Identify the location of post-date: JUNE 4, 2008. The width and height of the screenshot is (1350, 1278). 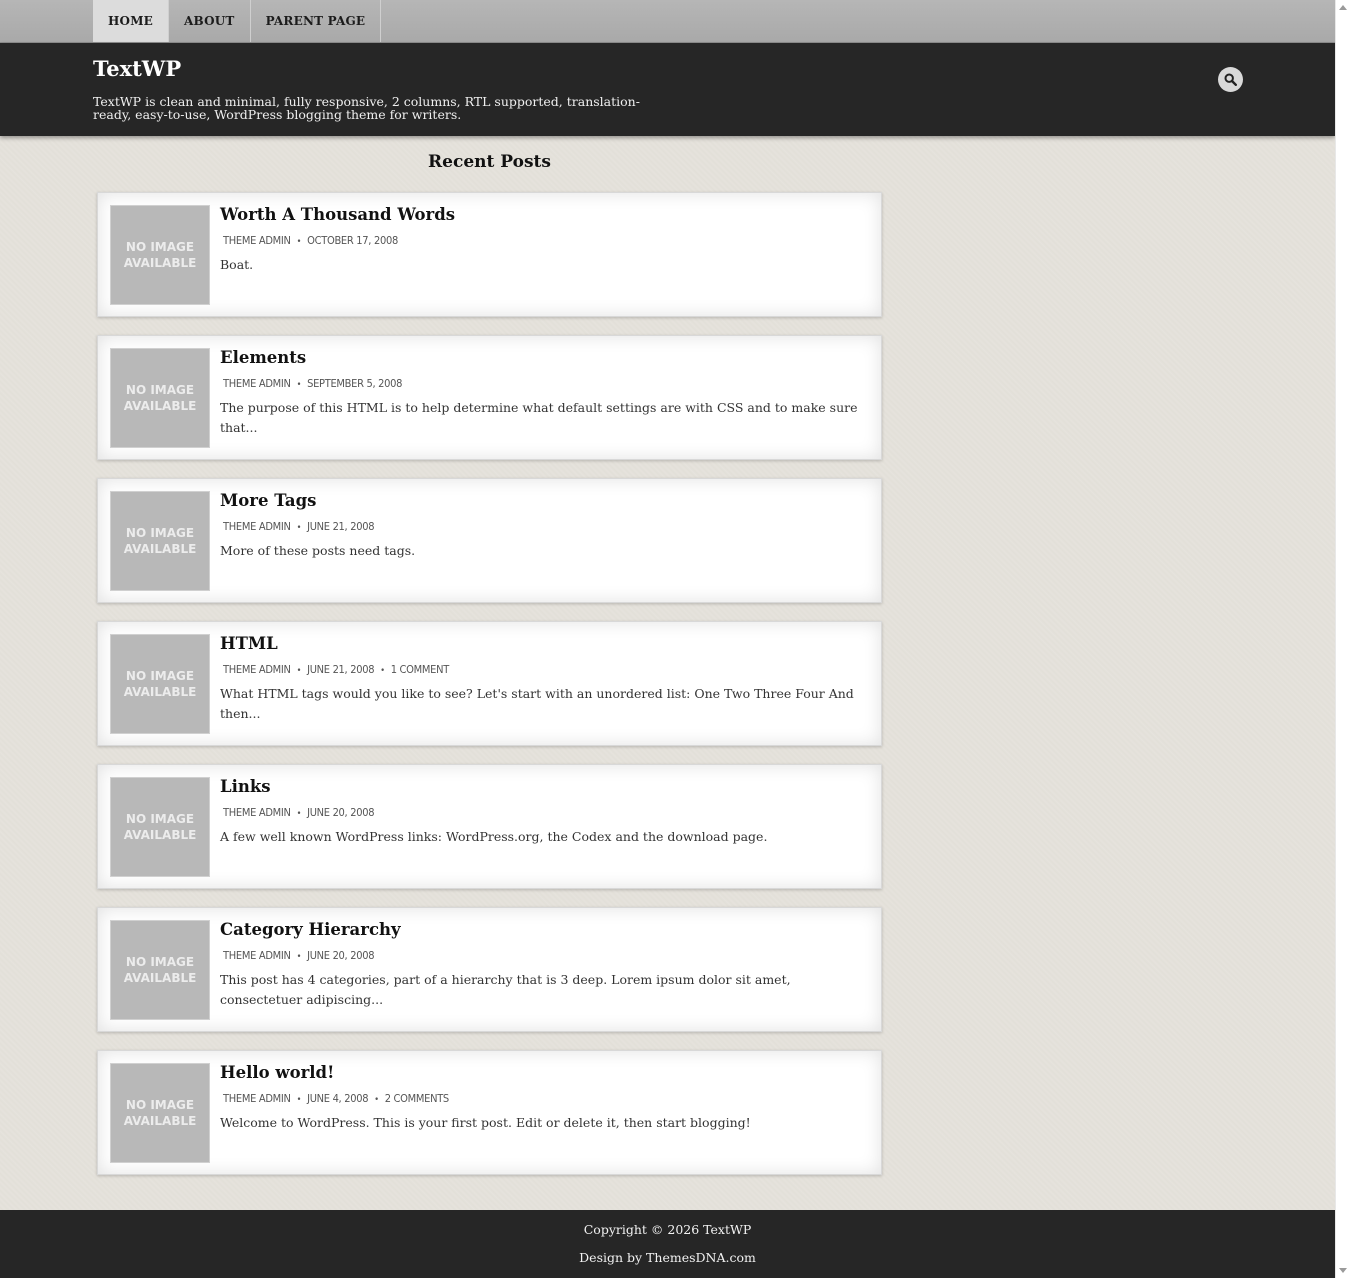
(337, 1098).